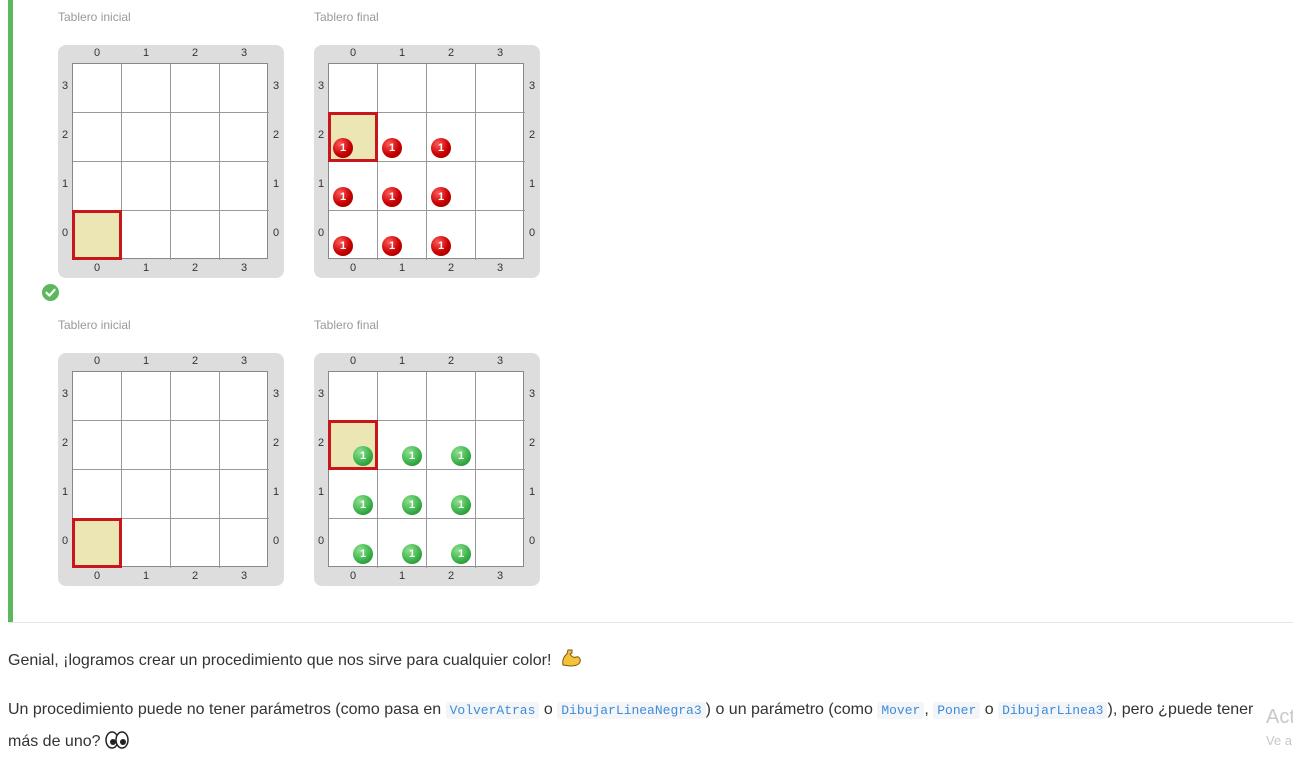 This screenshot has width=1293, height=764. What do you see at coordinates (989, 709) in the screenshot?
I see `paragraph-2-text-e: o` at bounding box center [989, 709].